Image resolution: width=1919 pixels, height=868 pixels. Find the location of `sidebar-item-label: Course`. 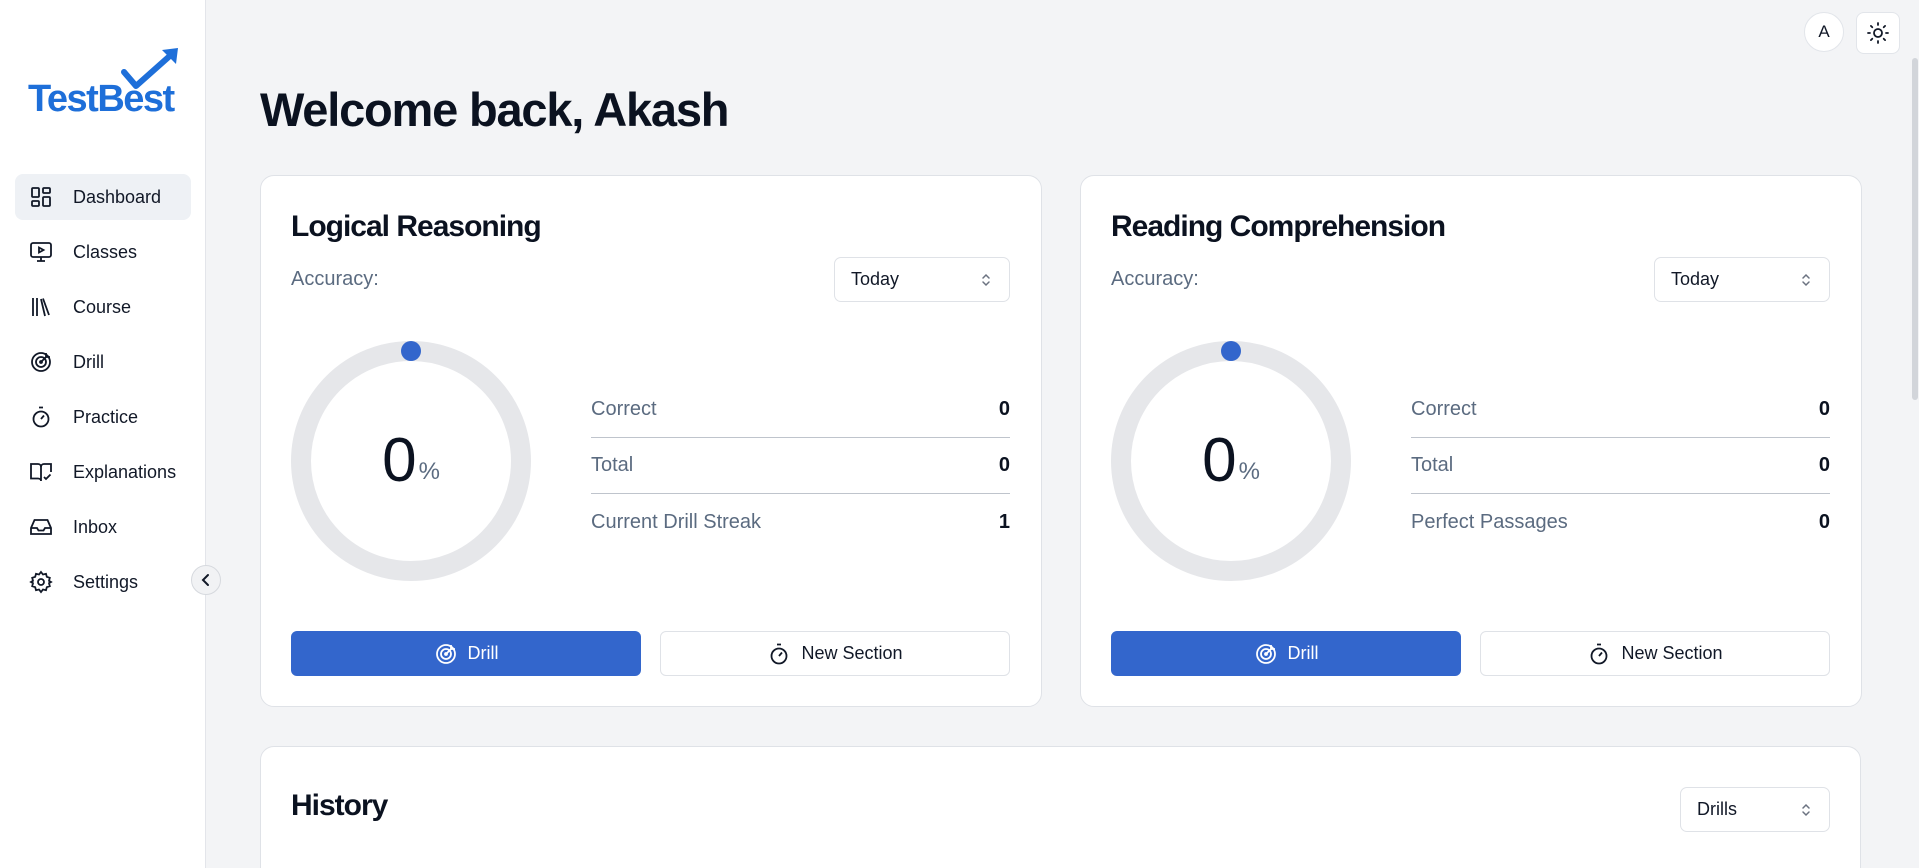

sidebar-item-label: Course is located at coordinates (102, 306).